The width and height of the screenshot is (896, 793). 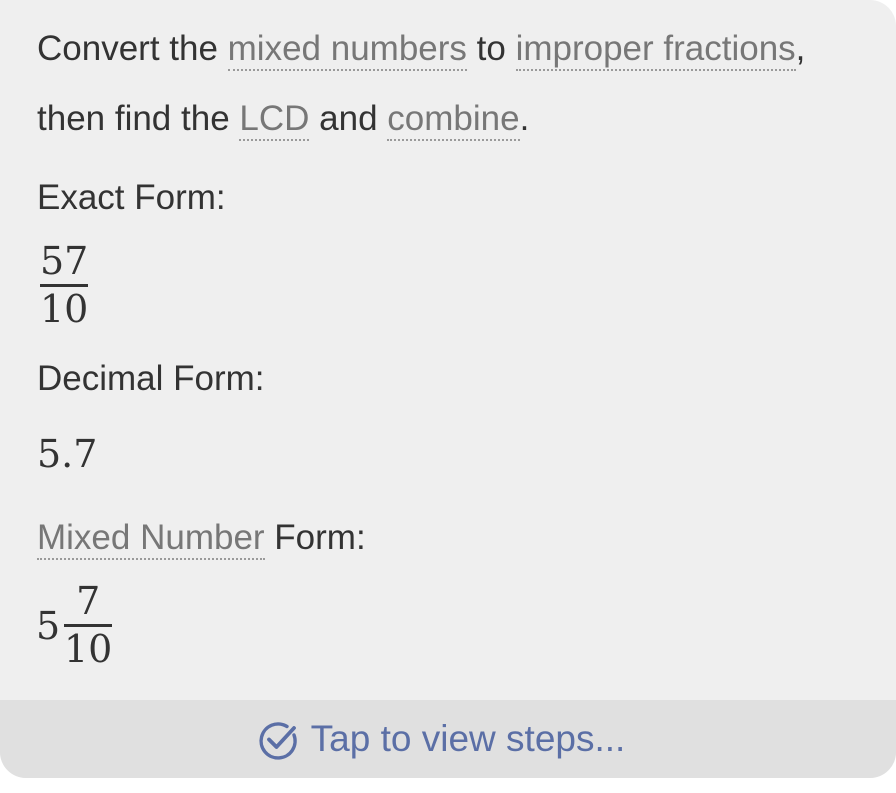 I want to click on exact-form-fraction: 57 10, so click(x=64, y=285).